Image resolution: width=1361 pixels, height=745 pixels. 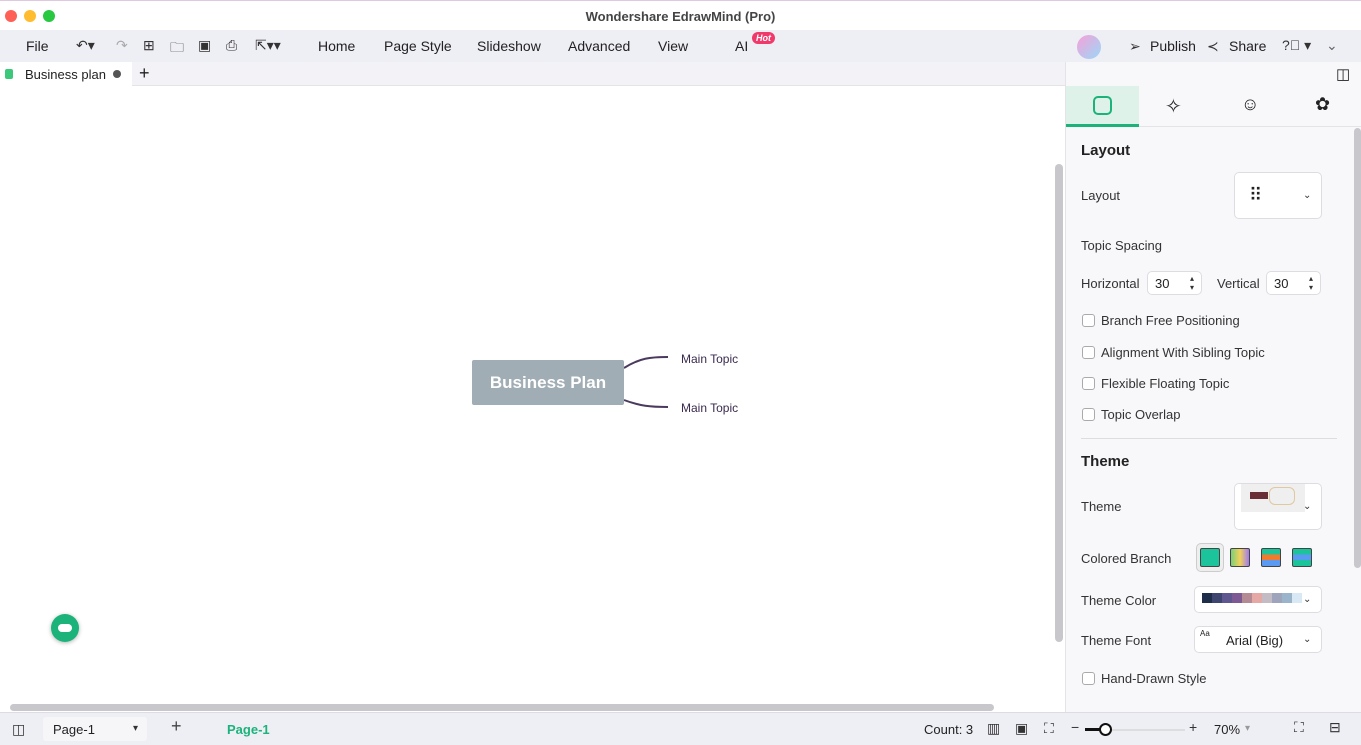 I want to click on theme-preview-node, so click(x=1259, y=495).